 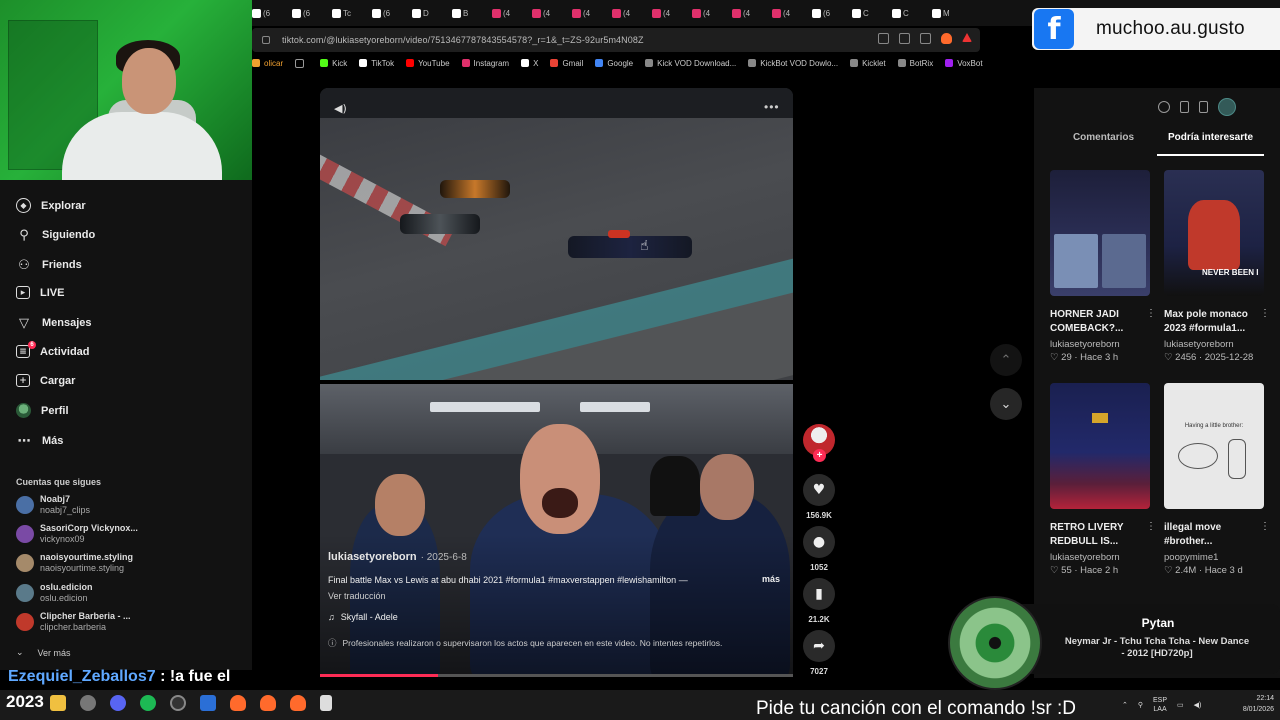 I want to click on see-more-button: ⌄ Ver más, so click(x=43, y=652).